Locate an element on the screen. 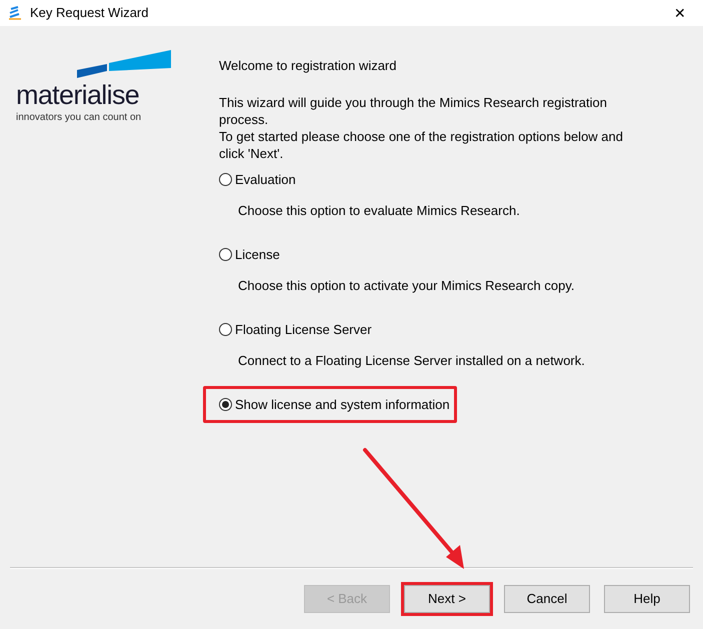  close-button: ✕ is located at coordinates (680, 13).